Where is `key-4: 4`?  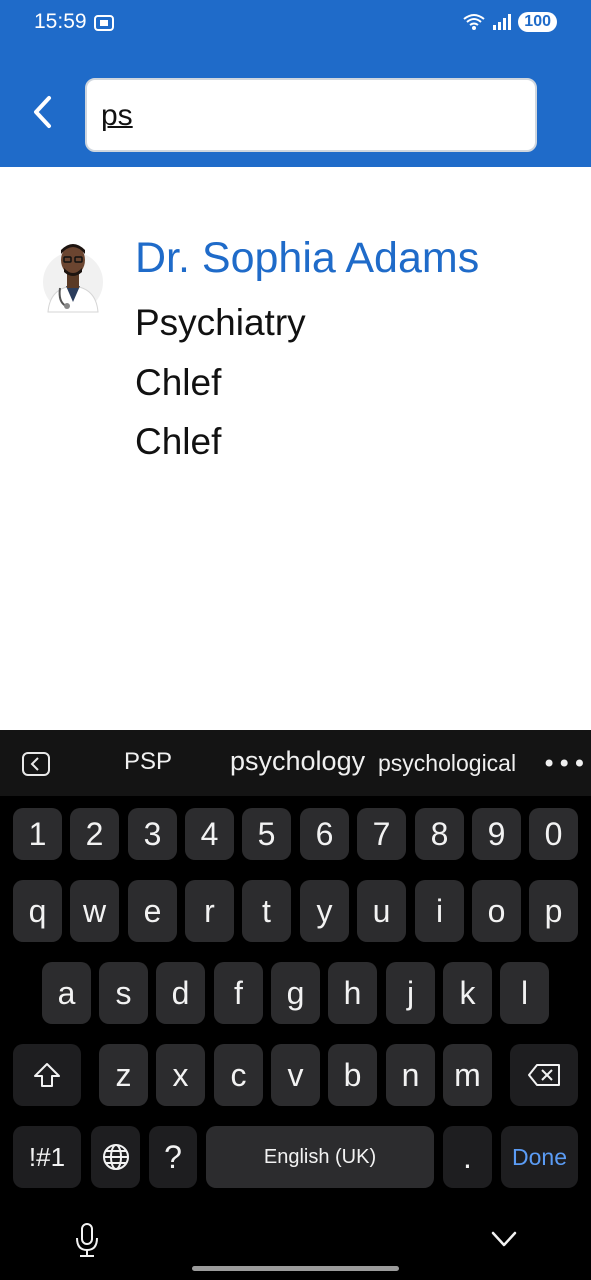 key-4: 4 is located at coordinates (209, 834).